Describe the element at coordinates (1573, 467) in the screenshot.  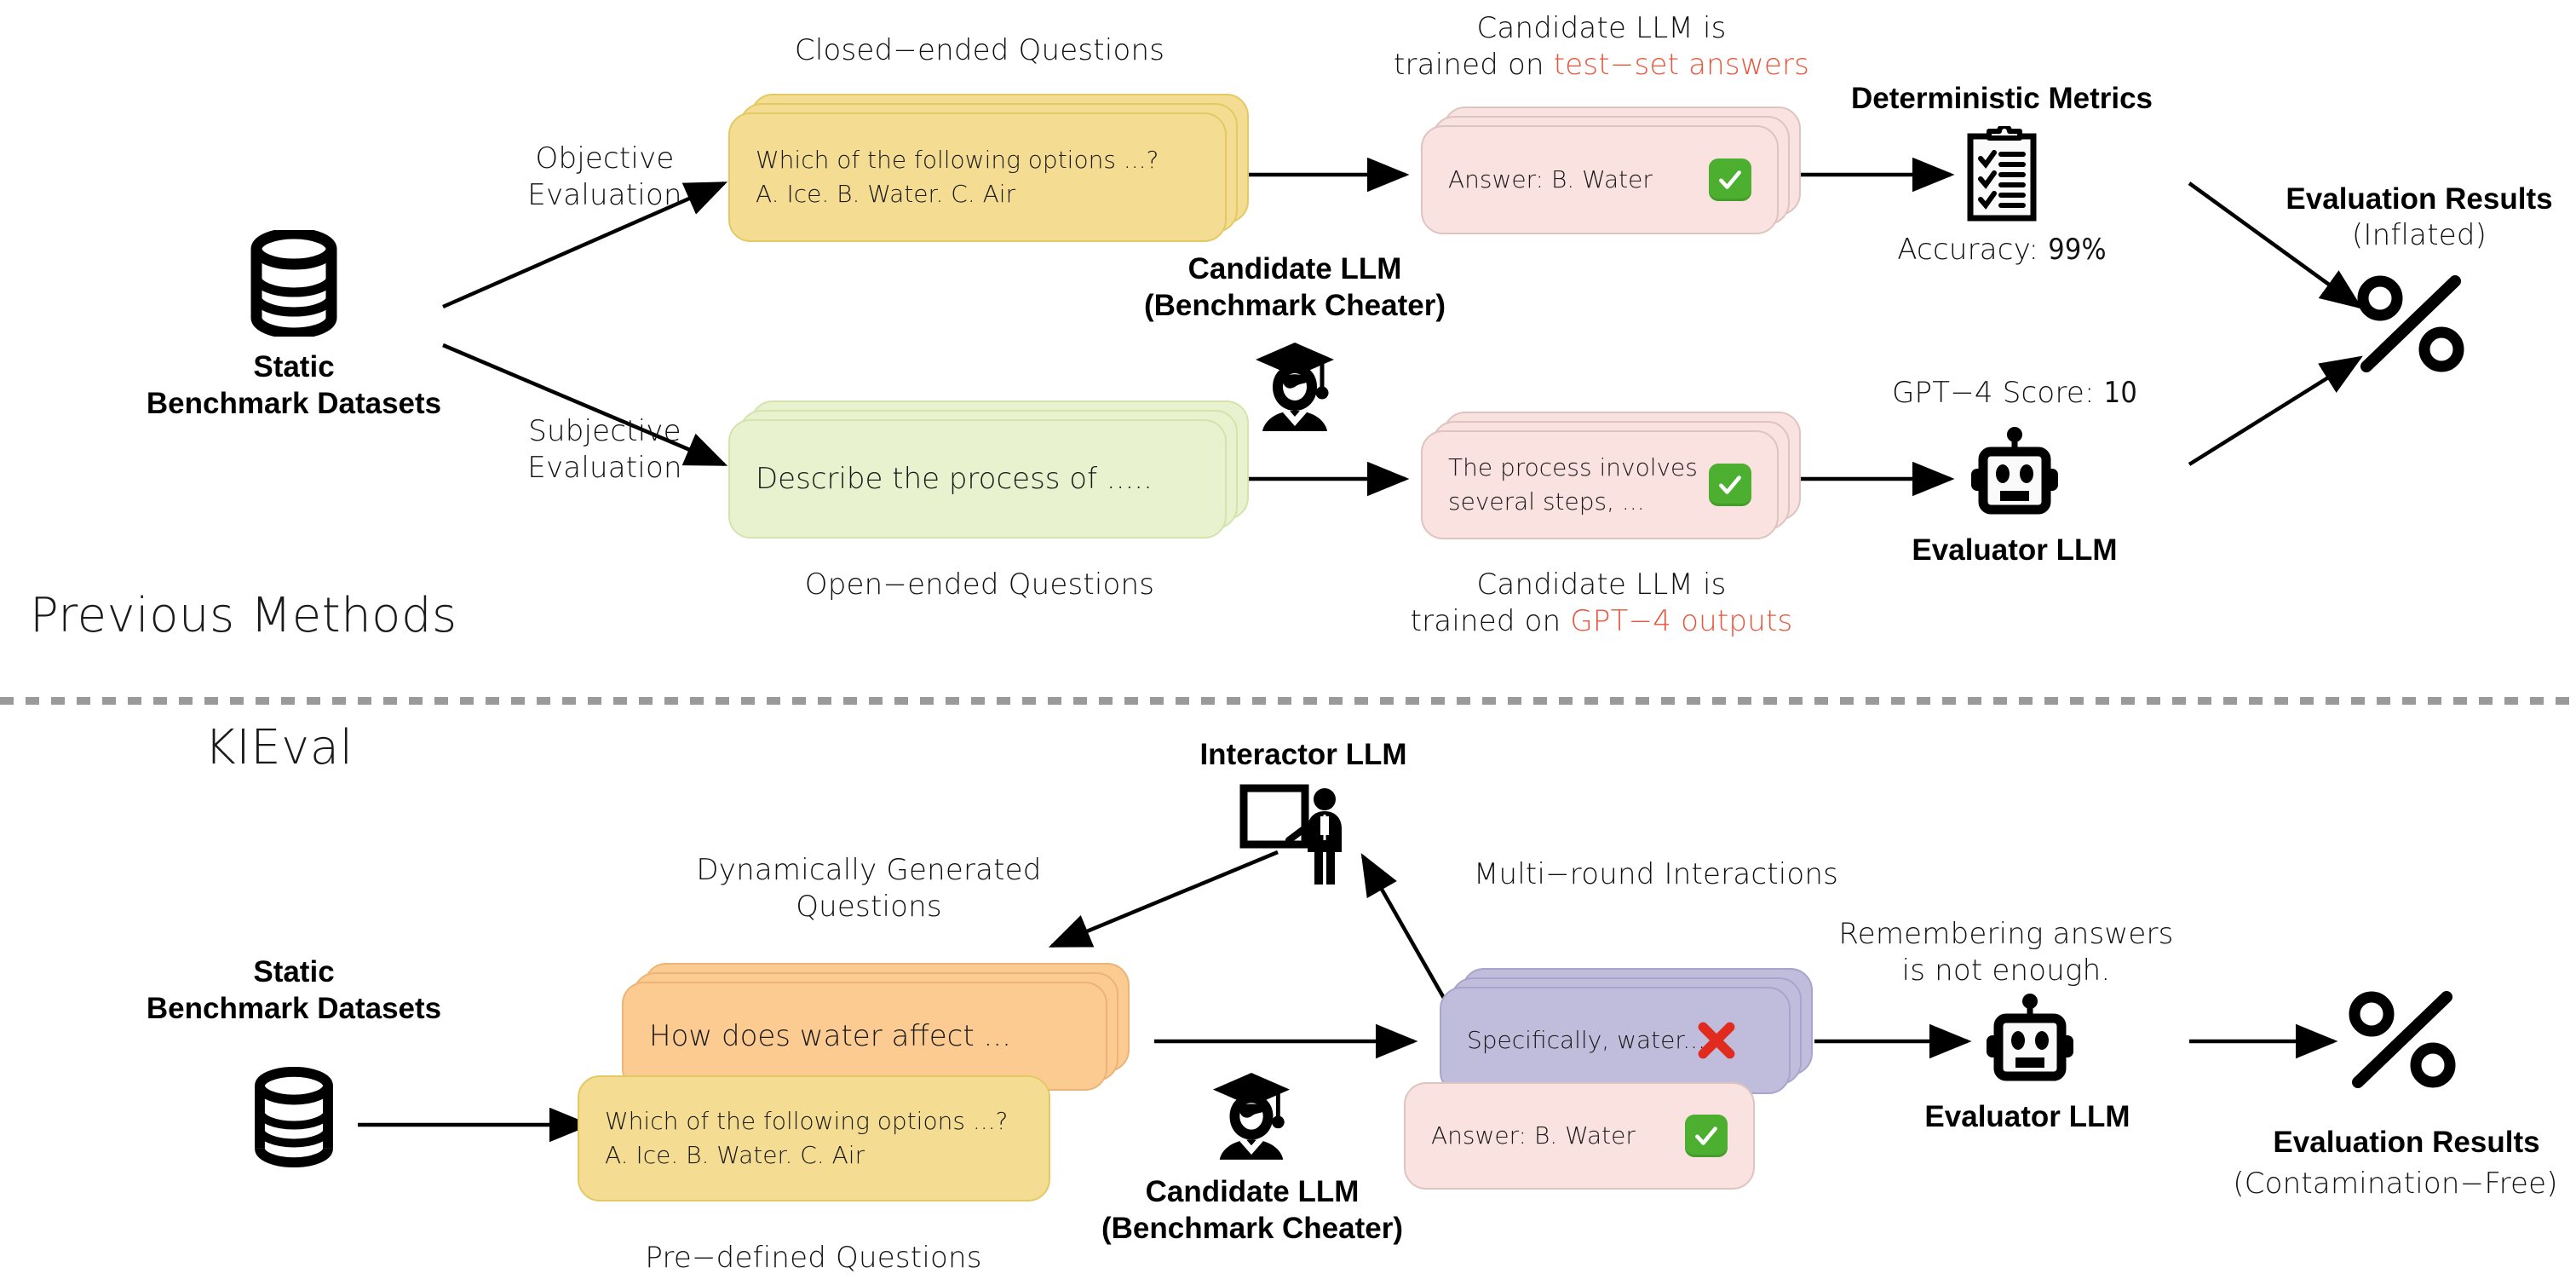
I see `answer-card-2-line1: The process involves` at that location.